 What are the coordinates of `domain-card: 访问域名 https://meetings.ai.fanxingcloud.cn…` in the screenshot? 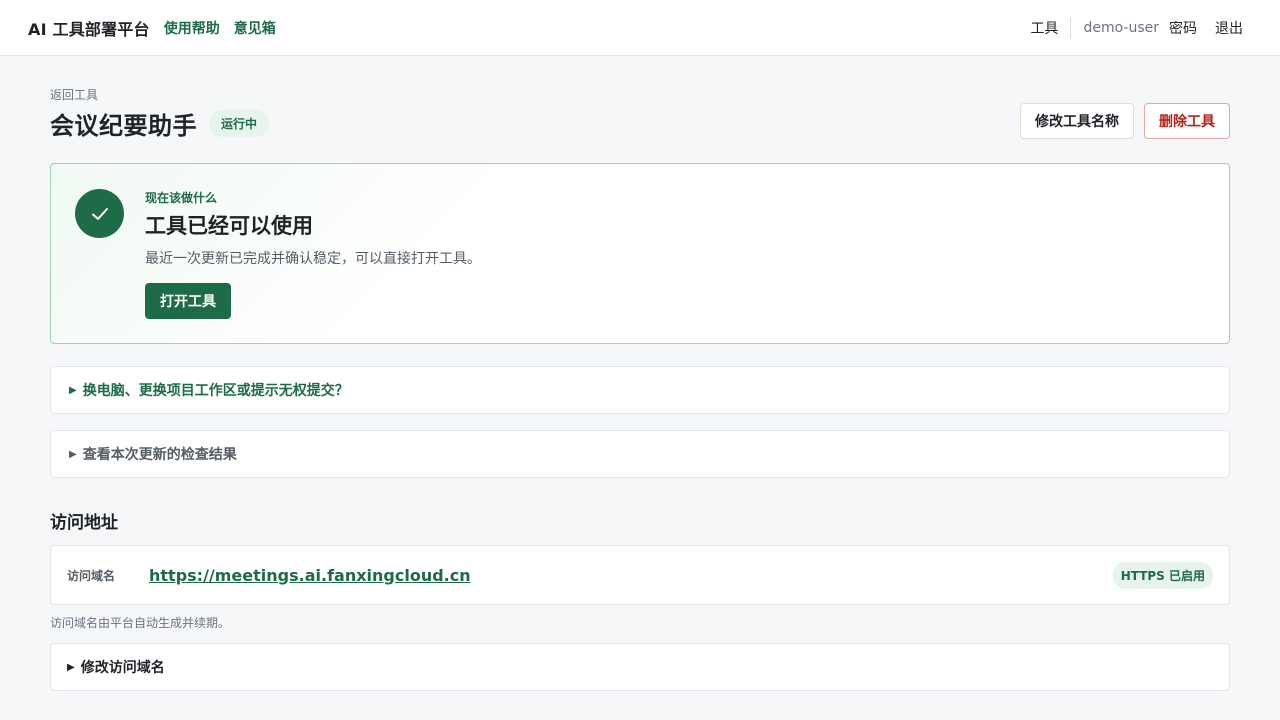 It's located at (640, 575).